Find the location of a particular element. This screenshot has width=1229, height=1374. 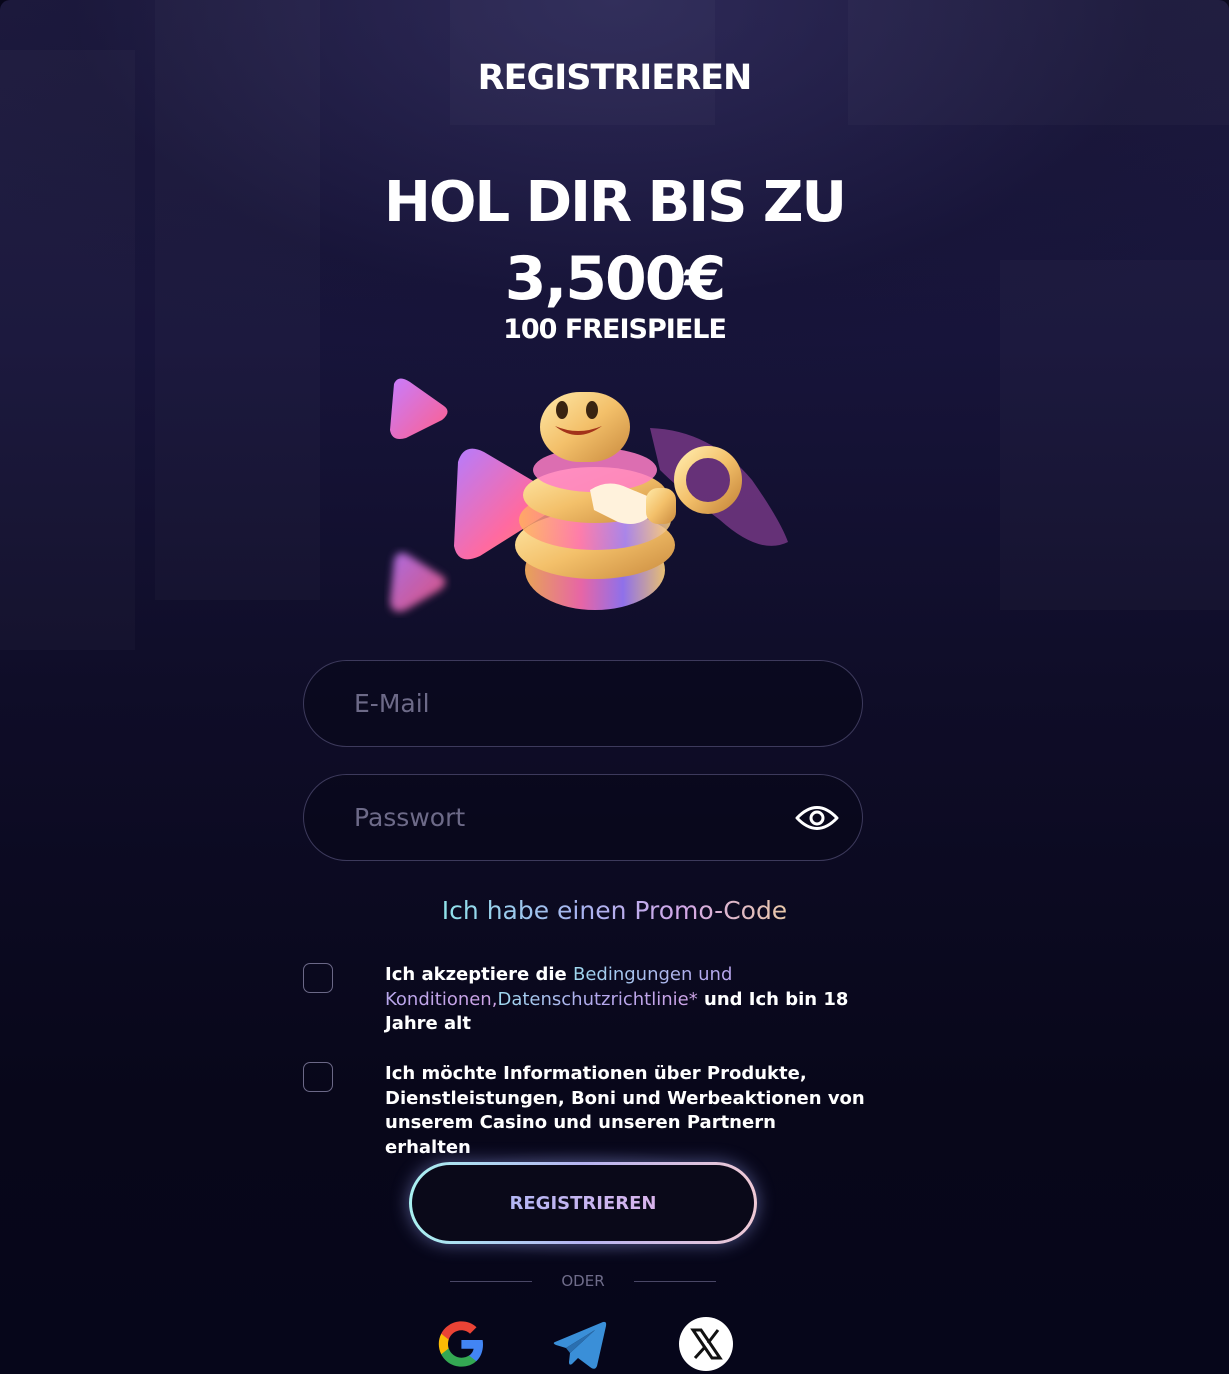

google-icon is located at coordinates (461, 1344).